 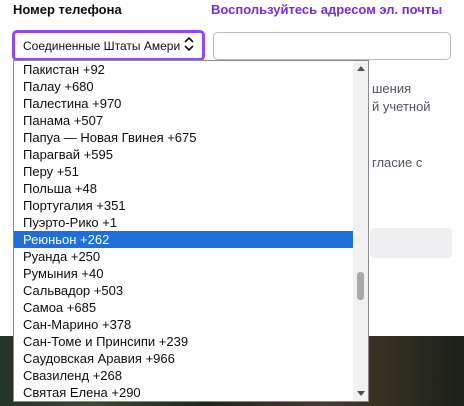 What do you see at coordinates (401, 106) in the screenshot?
I see `partial-text-line-2: й учетной` at bounding box center [401, 106].